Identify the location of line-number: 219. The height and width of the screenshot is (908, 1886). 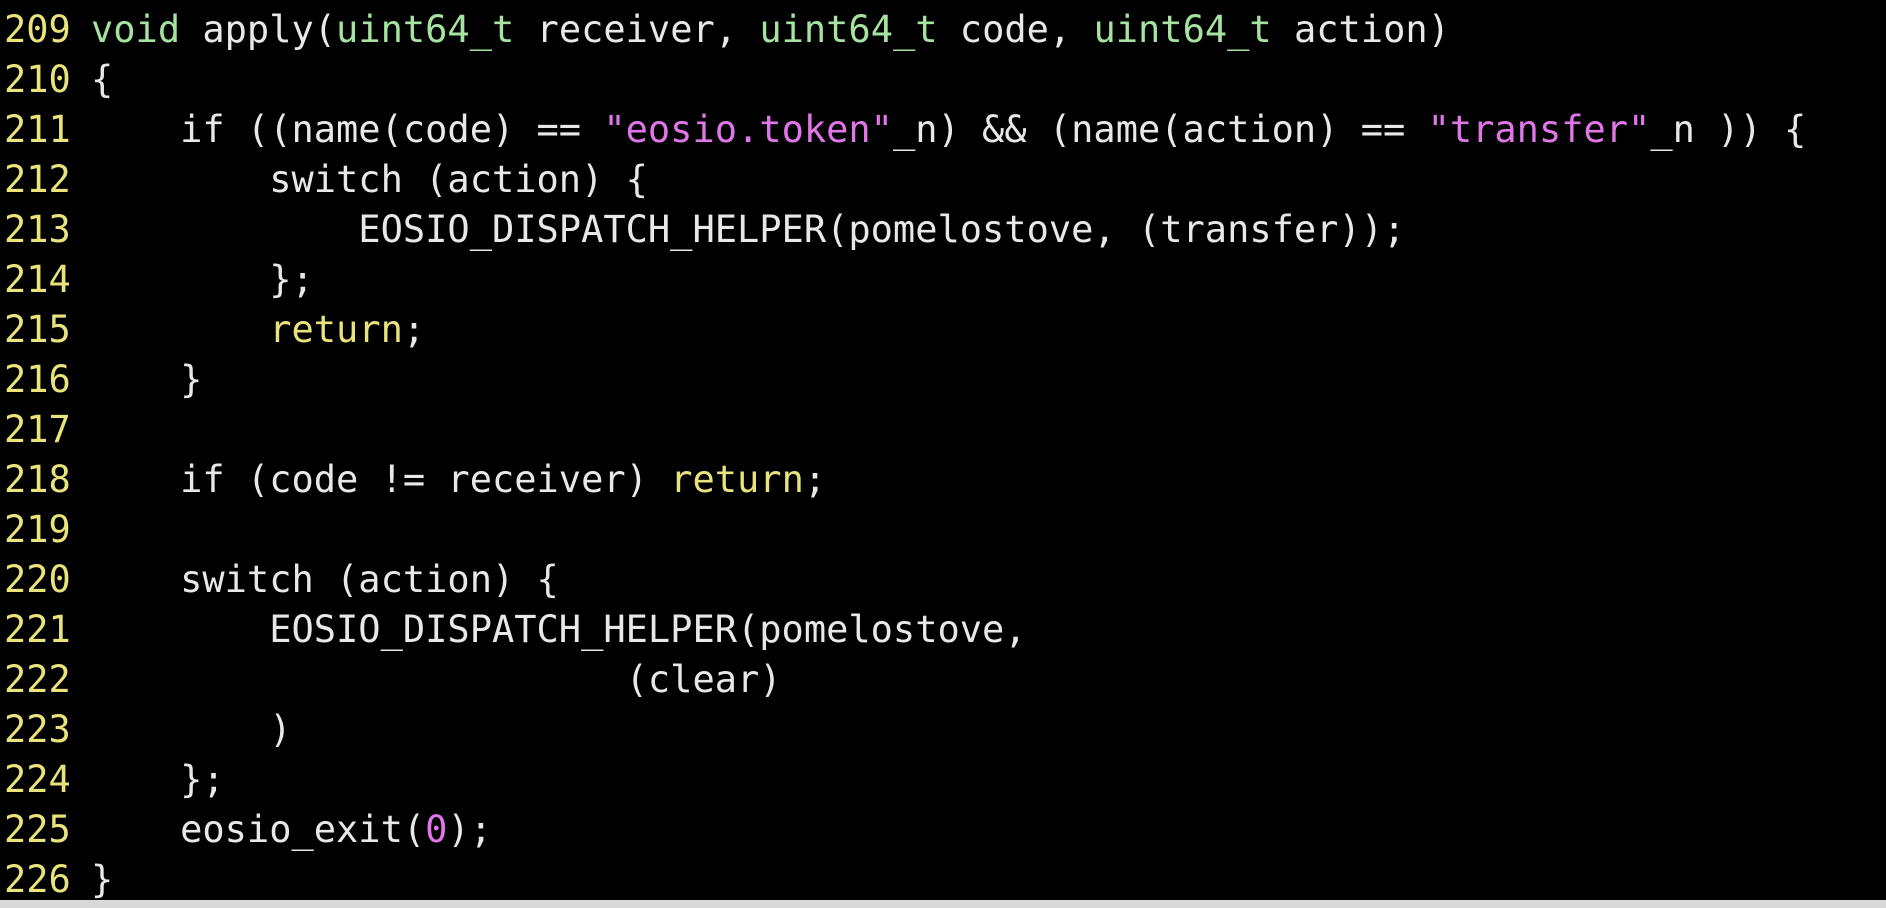
(37, 529).